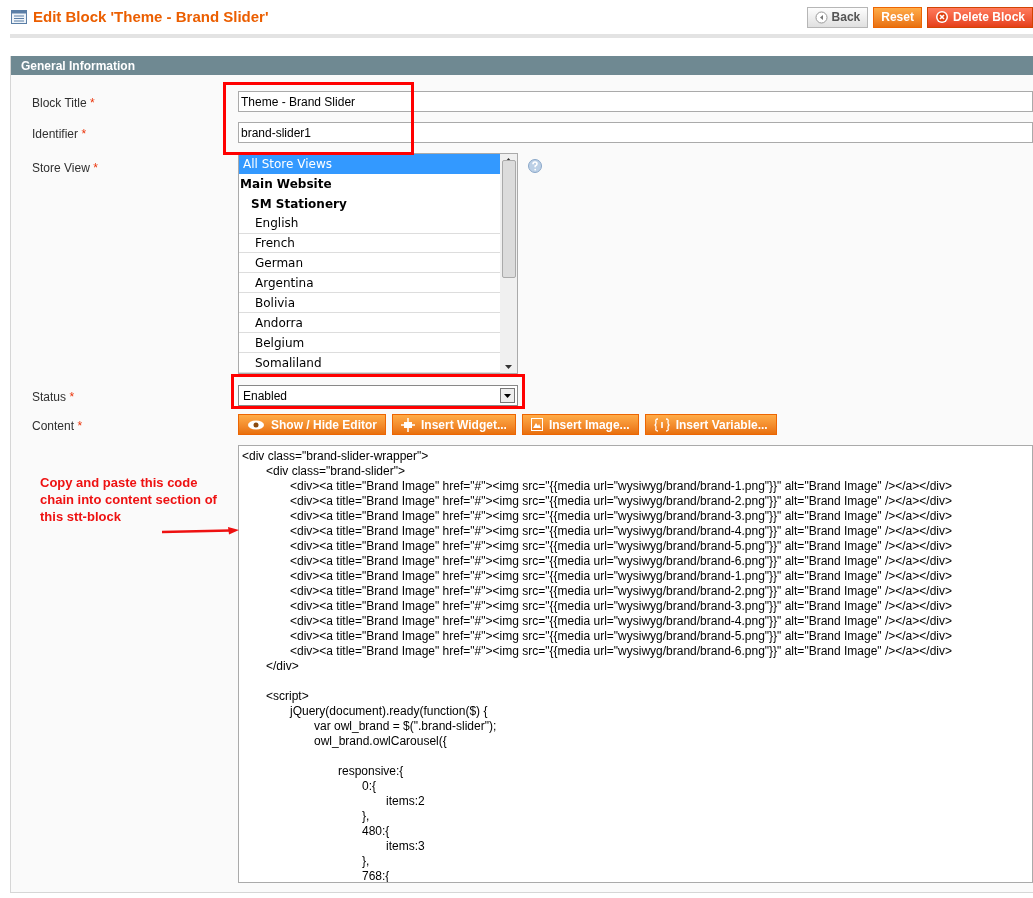  Describe the element at coordinates (19, 17) in the screenshot. I see `grid-icon` at that location.